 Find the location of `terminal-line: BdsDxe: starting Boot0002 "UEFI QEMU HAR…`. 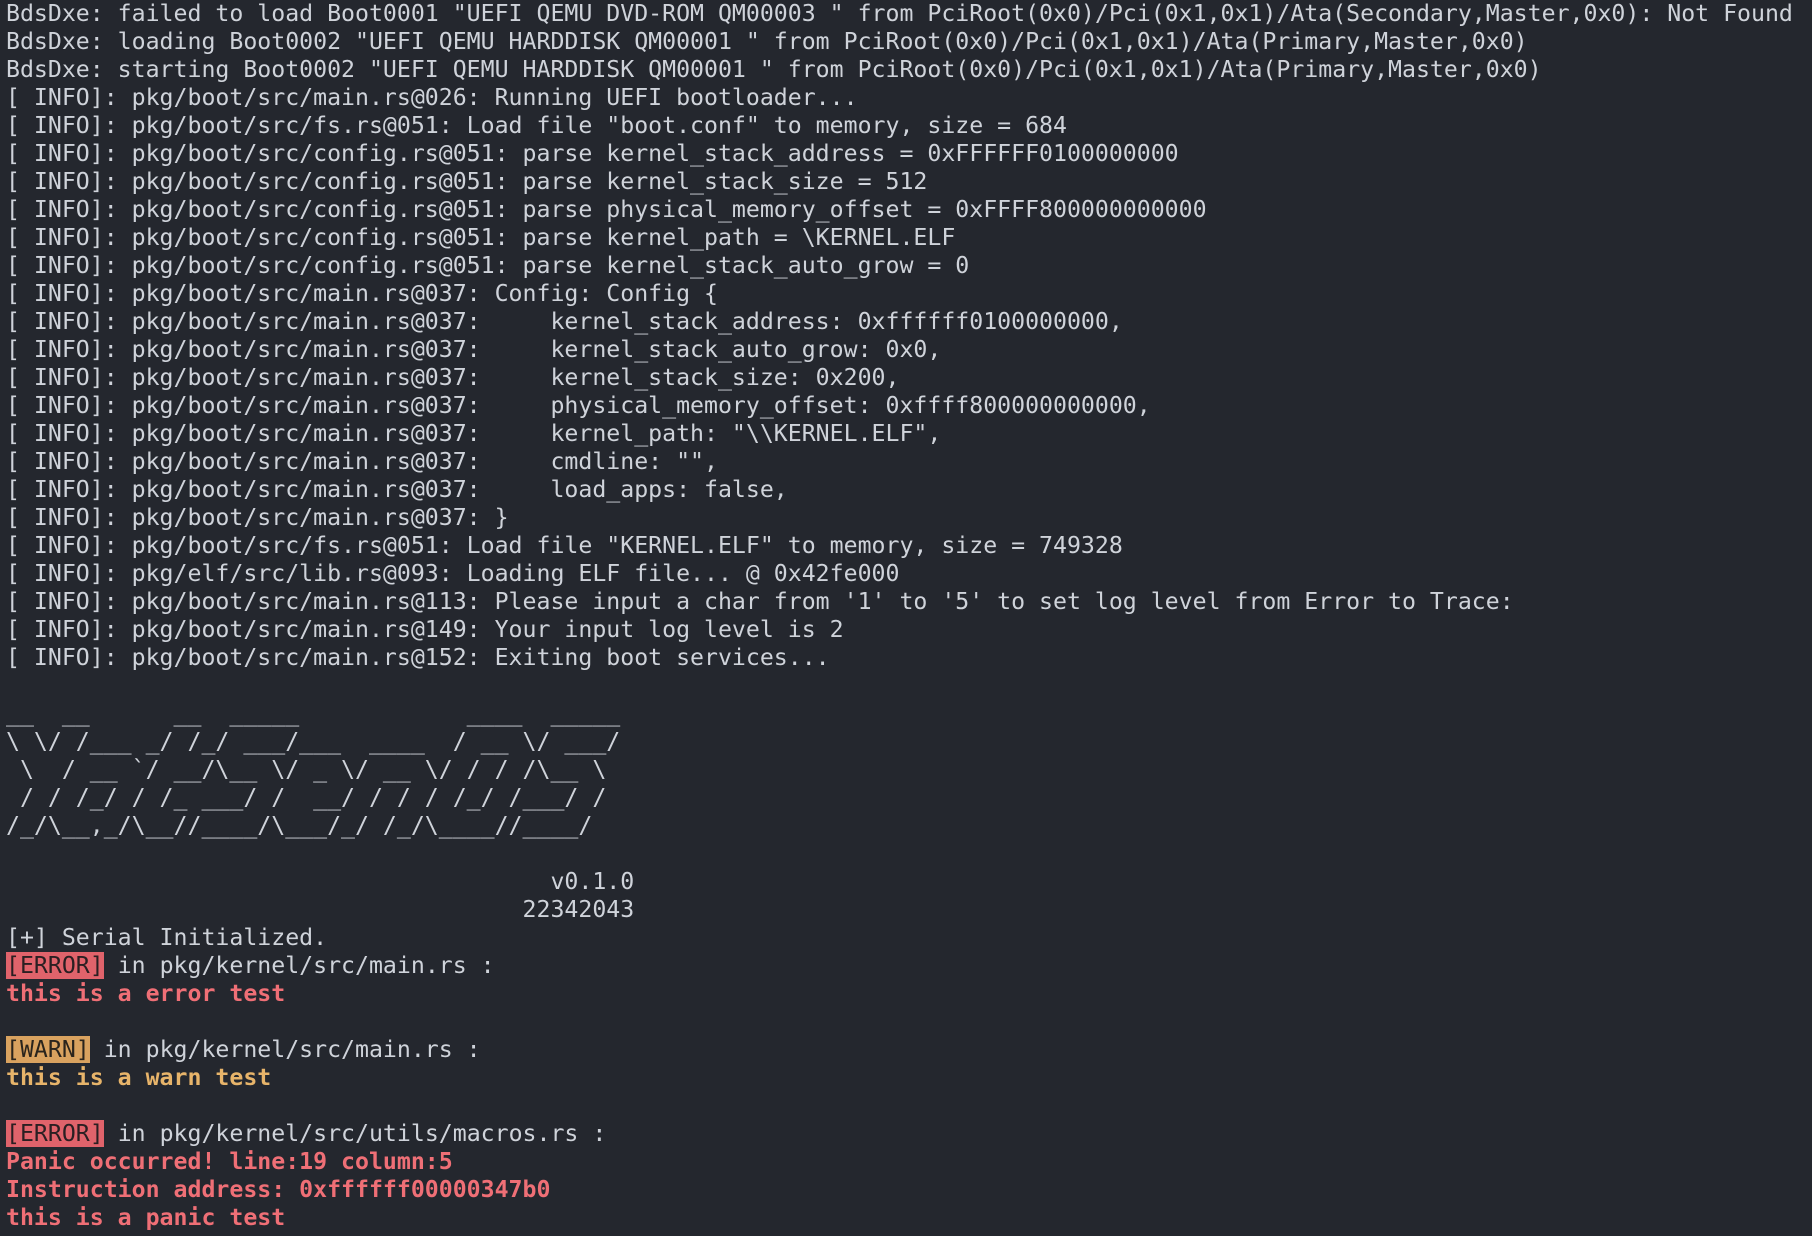

terminal-line: BdsDxe: starting Boot0002 "UEFI QEMU HAR… is located at coordinates (906, 70).